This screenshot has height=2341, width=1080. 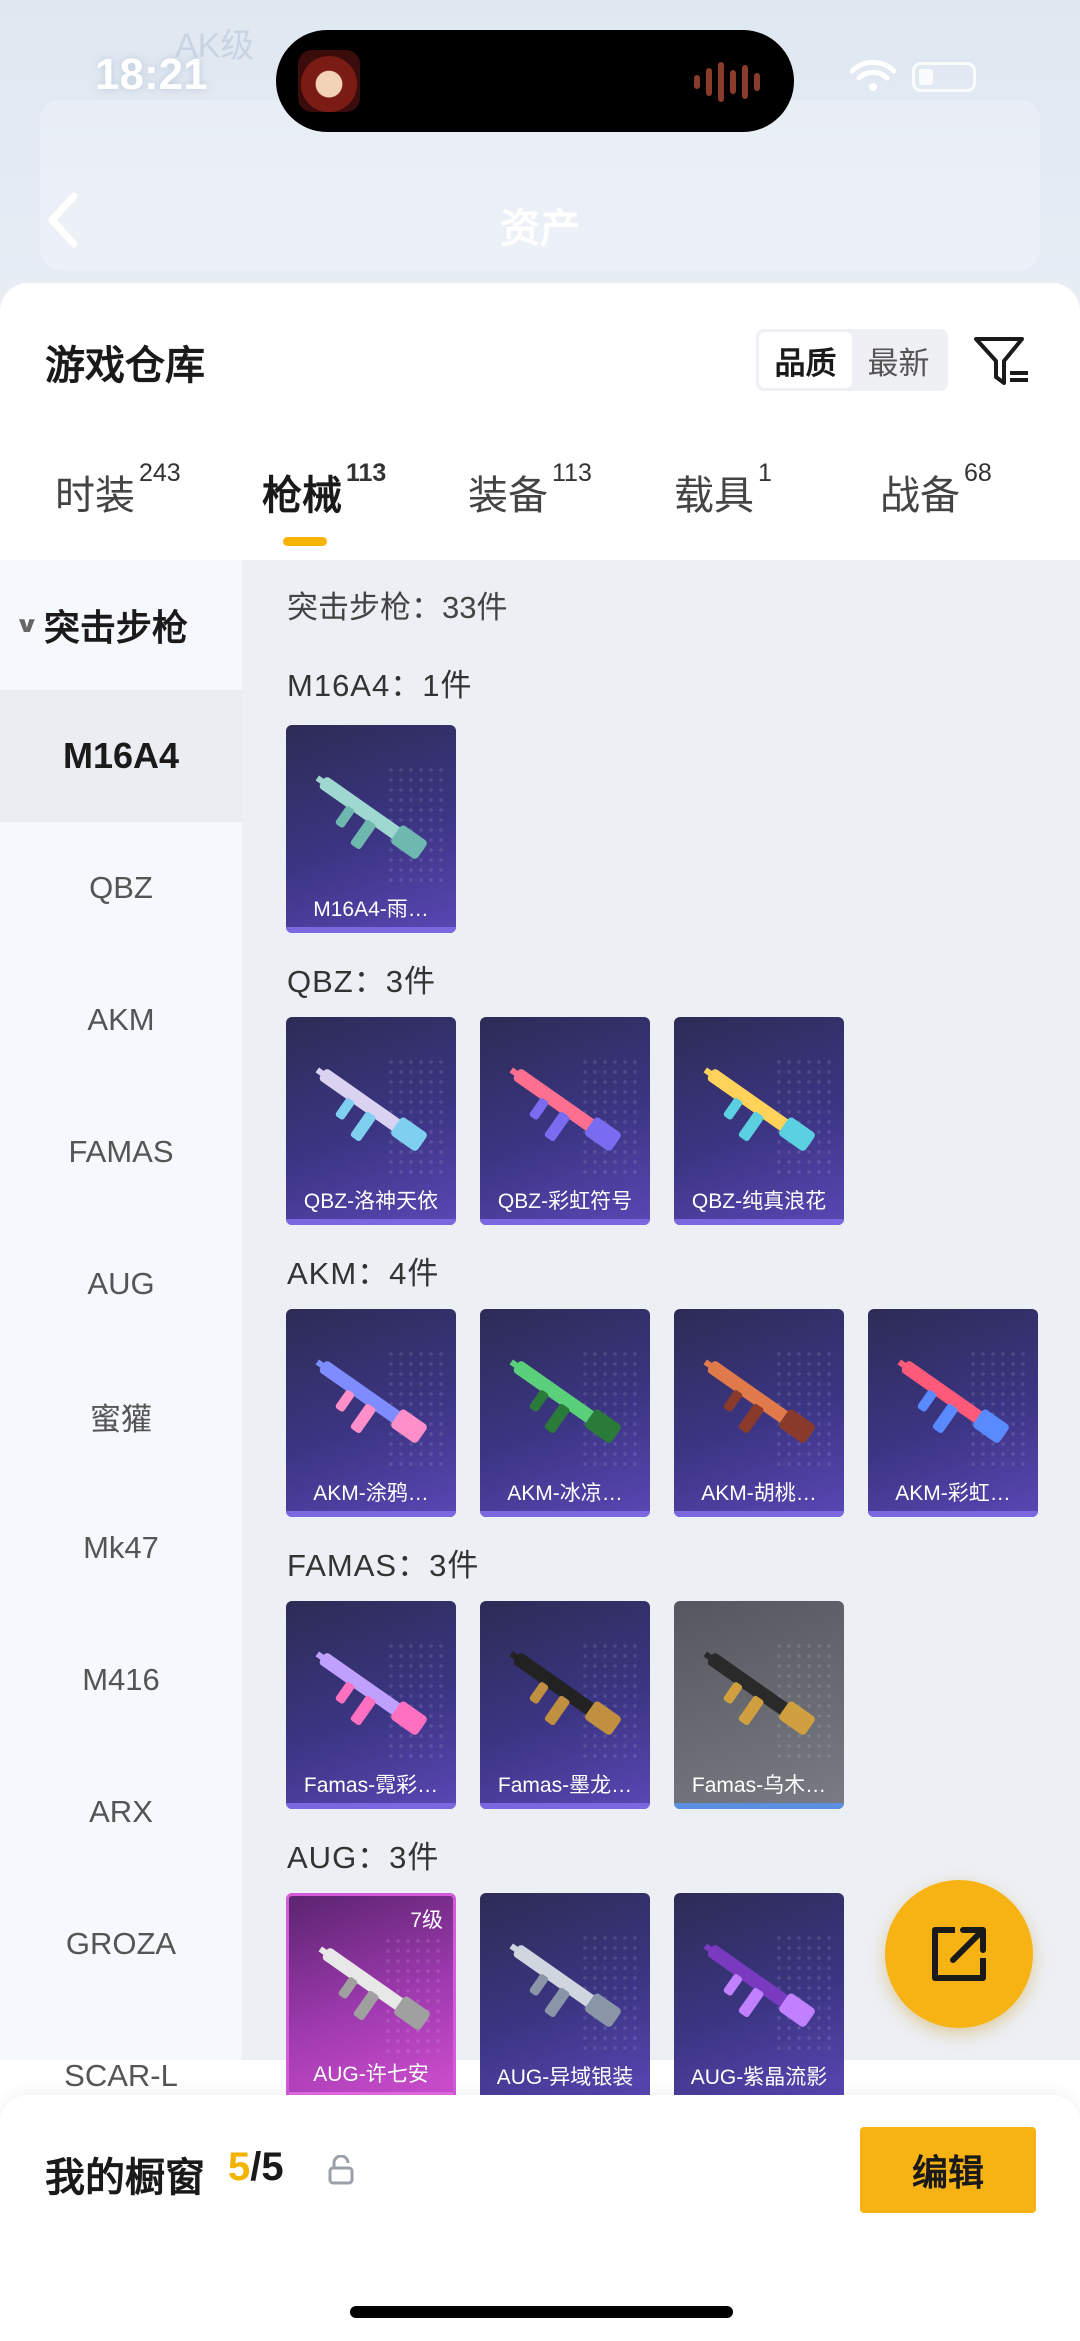 I want to click on skin-card: QBZ-彩虹符号, so click(x=565, y=1121).